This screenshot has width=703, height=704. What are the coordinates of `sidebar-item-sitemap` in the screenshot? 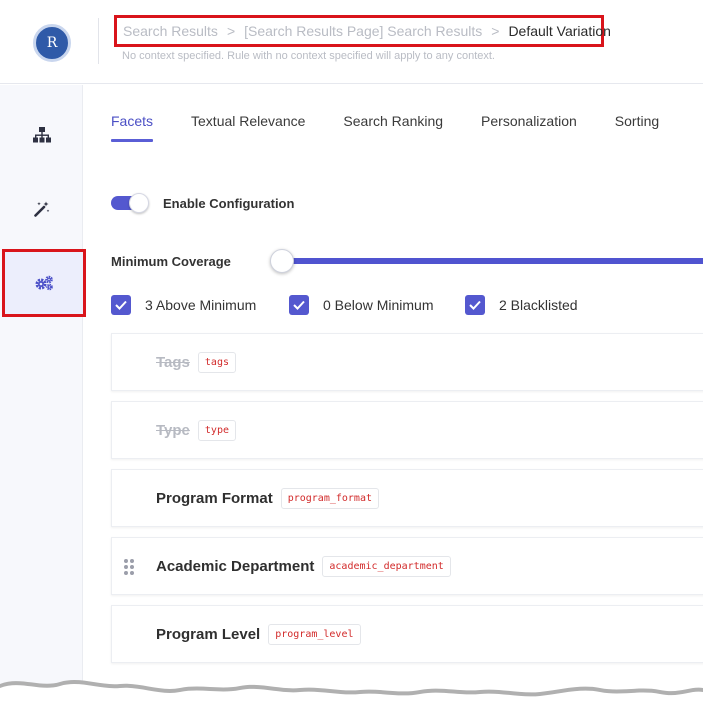 It's located at (41, 135).